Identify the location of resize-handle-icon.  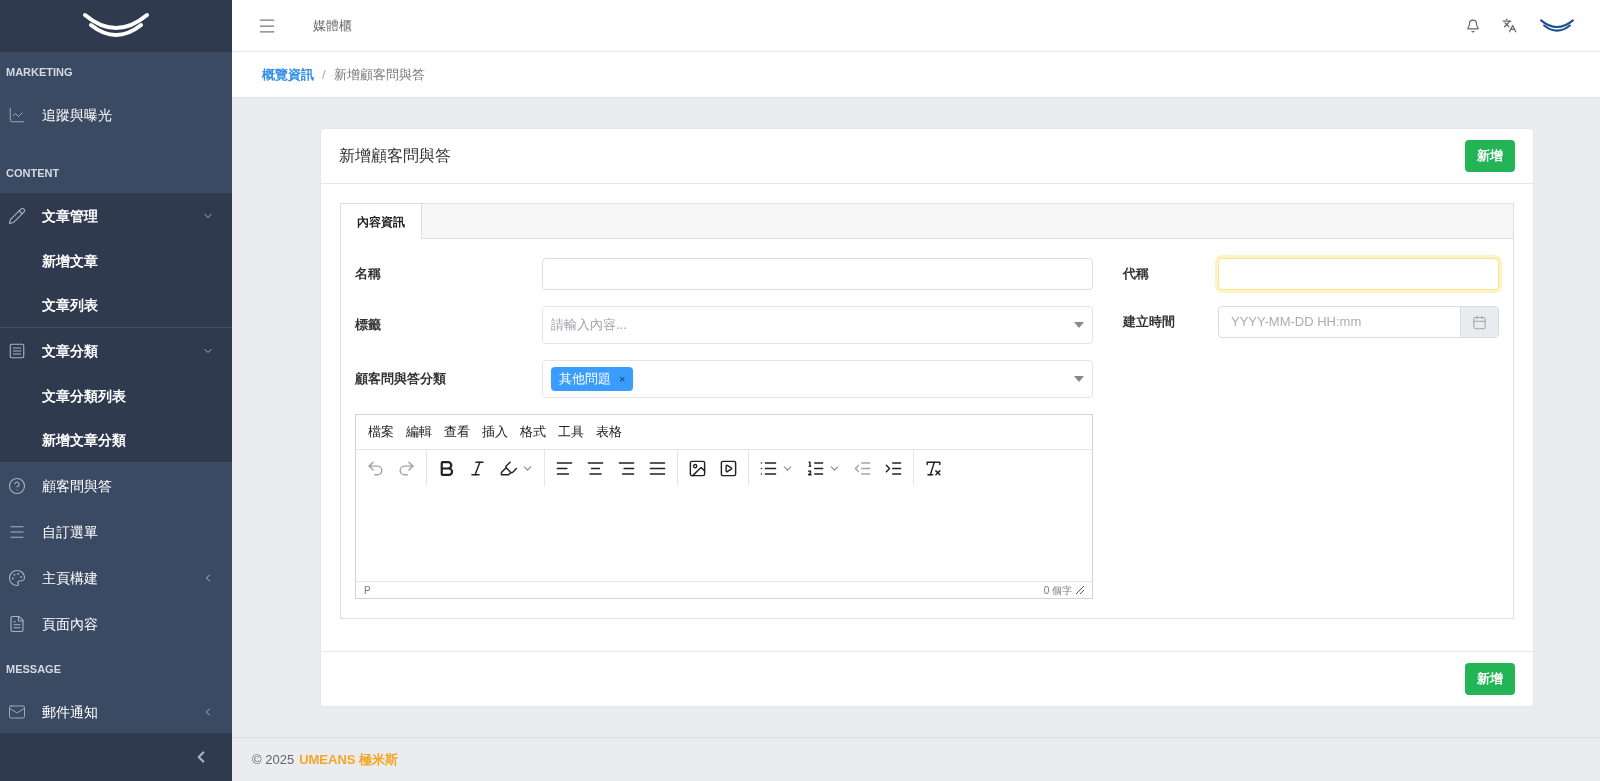
(1080, 590).